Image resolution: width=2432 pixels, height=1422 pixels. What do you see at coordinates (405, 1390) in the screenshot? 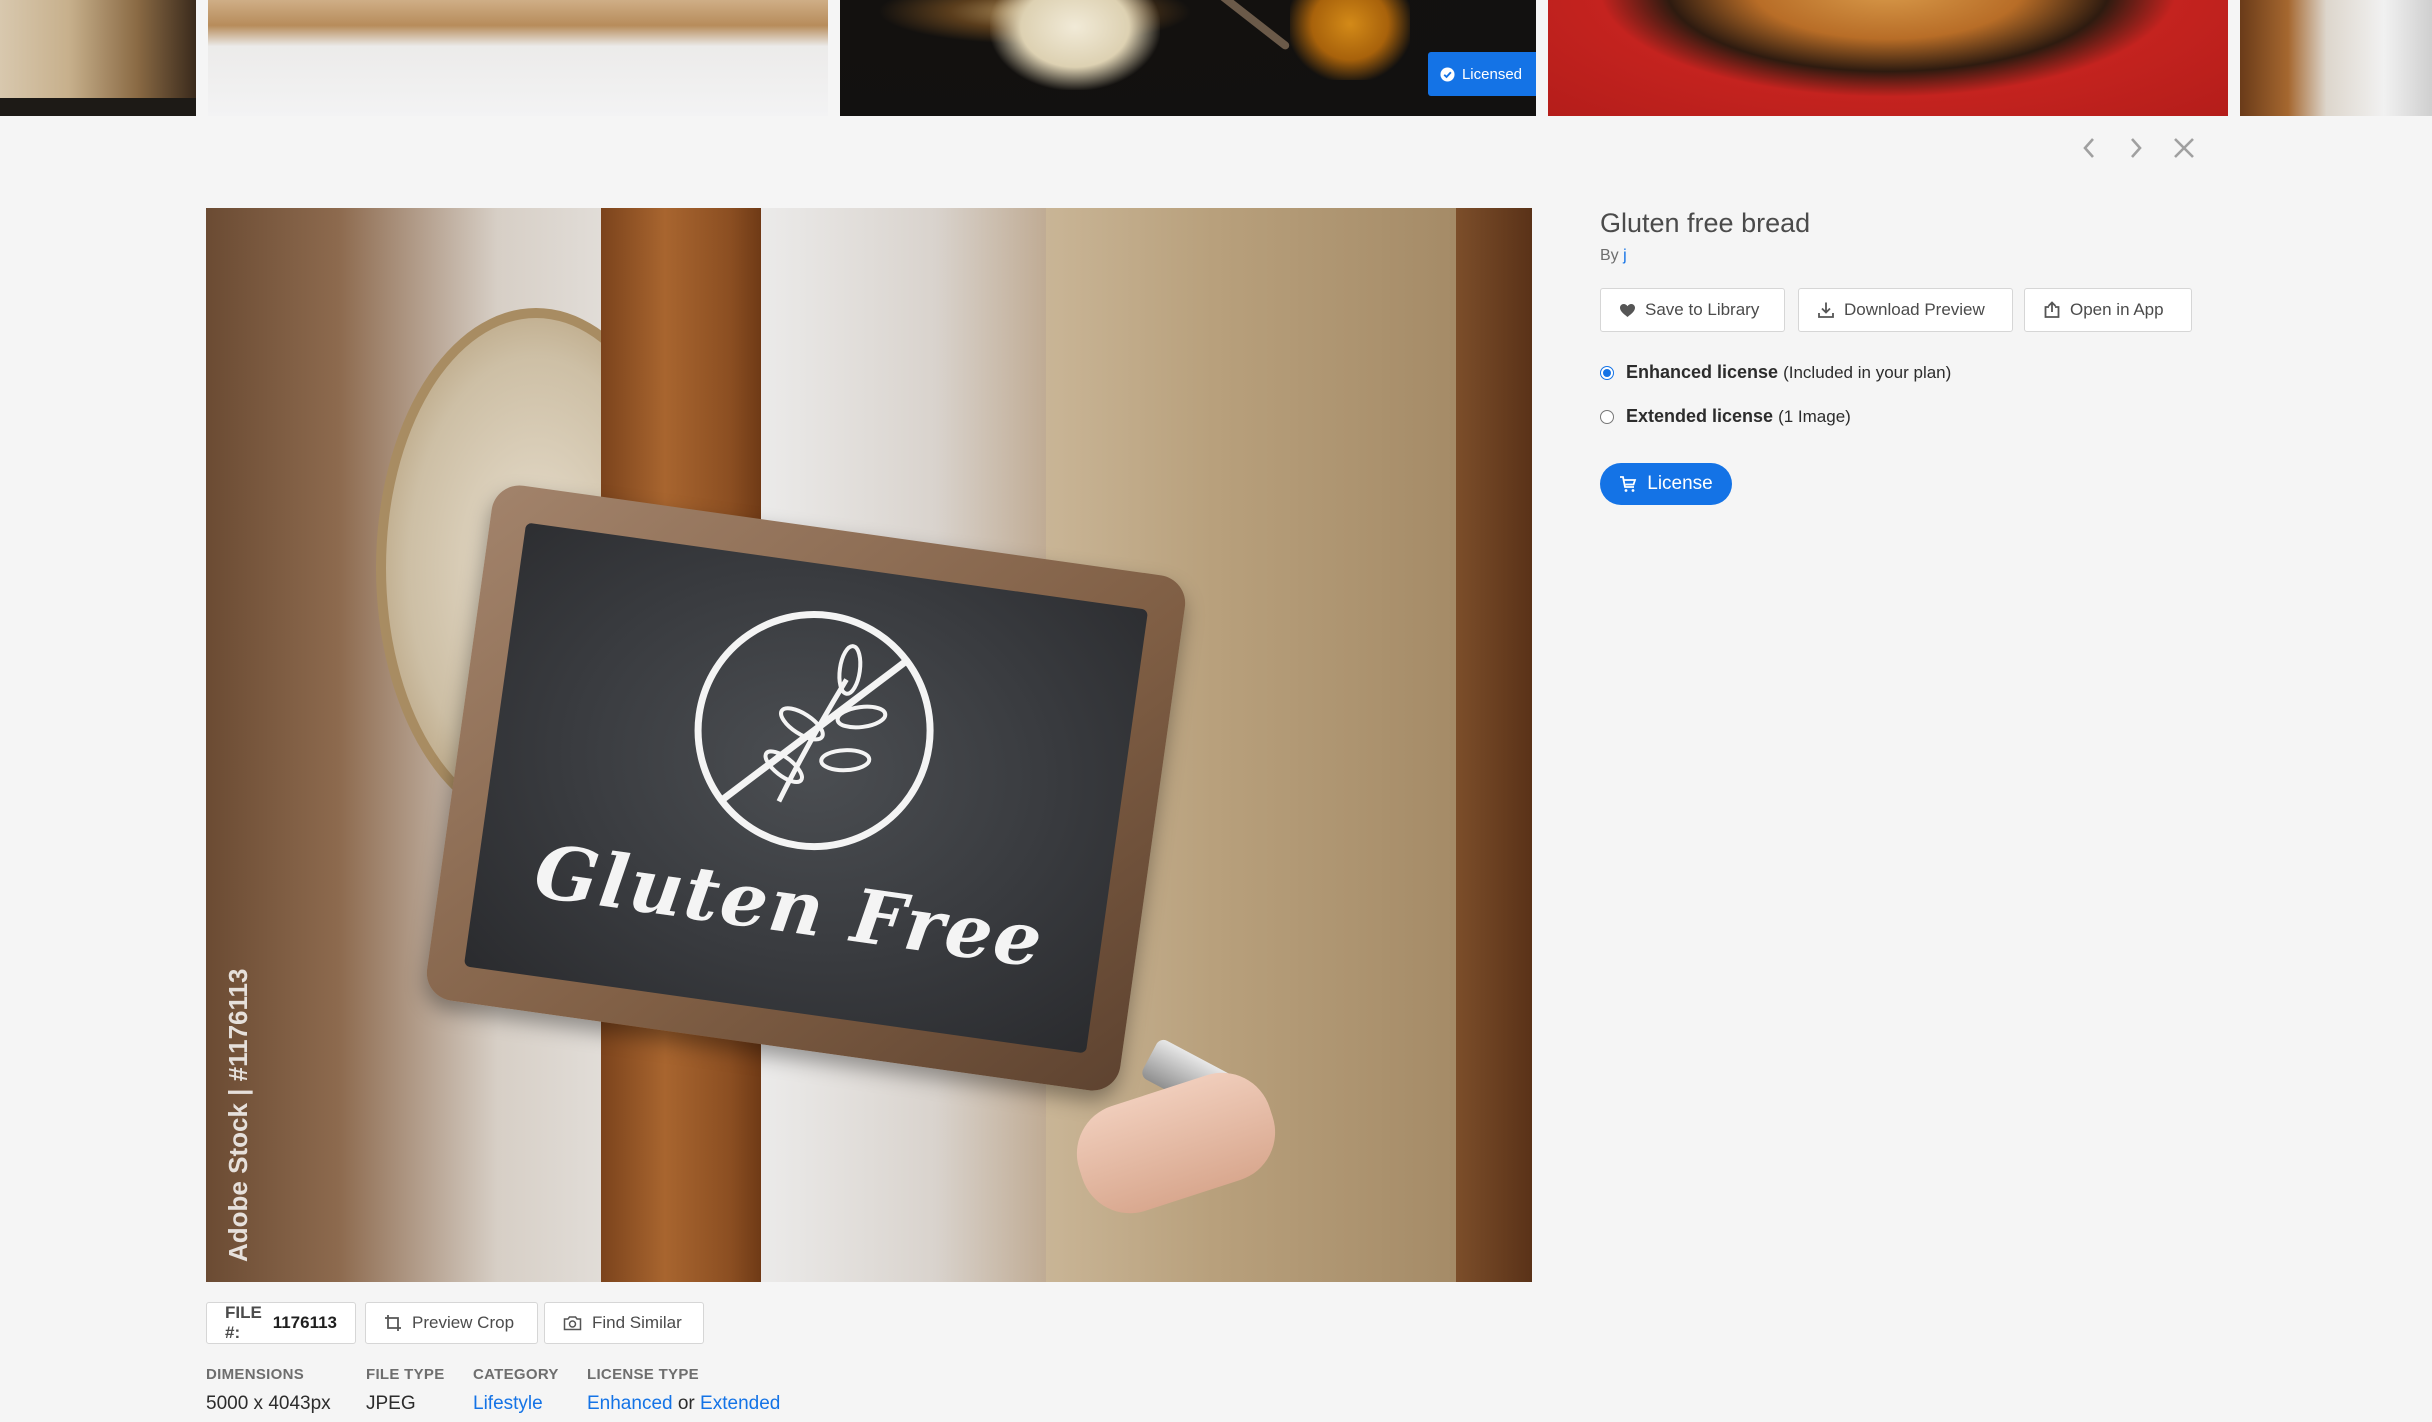
I see `file-type-info: FILE TYPE JPEG` at bounding box center [405, 1390].